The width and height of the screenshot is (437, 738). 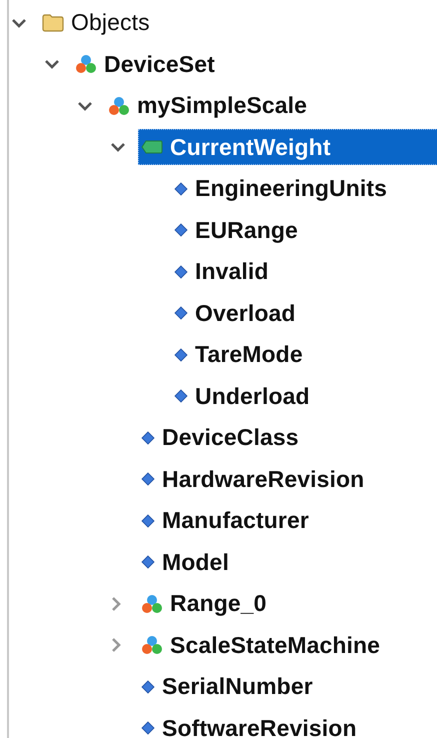 What do you see at coordinates (222, 272) in the screenshot?
I see `tree-item: Invalid` at bounding box center [222, 272].